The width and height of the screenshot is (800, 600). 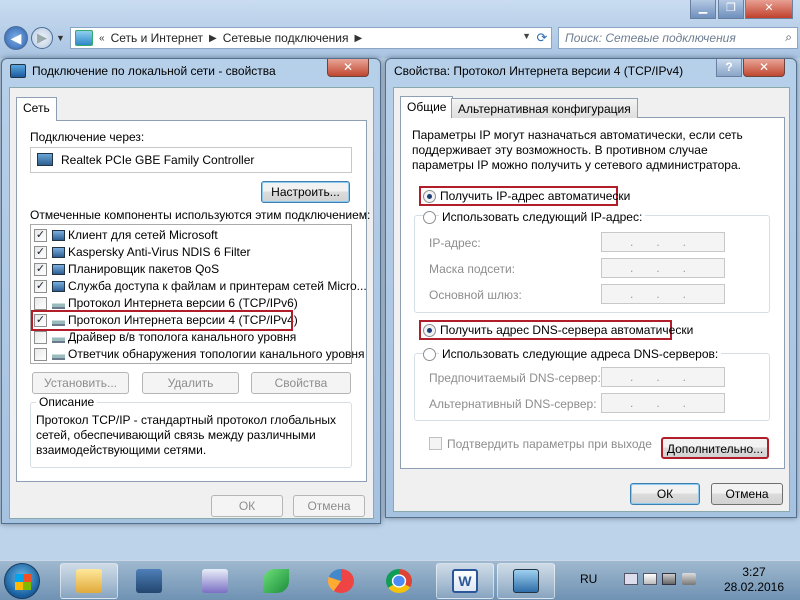 What do you see at coordinates (191, 252) in the screenshot?
I see `component-row: ✓ Kaspersky Anti-Virus NDIS 6 Filter` at bounding box center [191, 252].